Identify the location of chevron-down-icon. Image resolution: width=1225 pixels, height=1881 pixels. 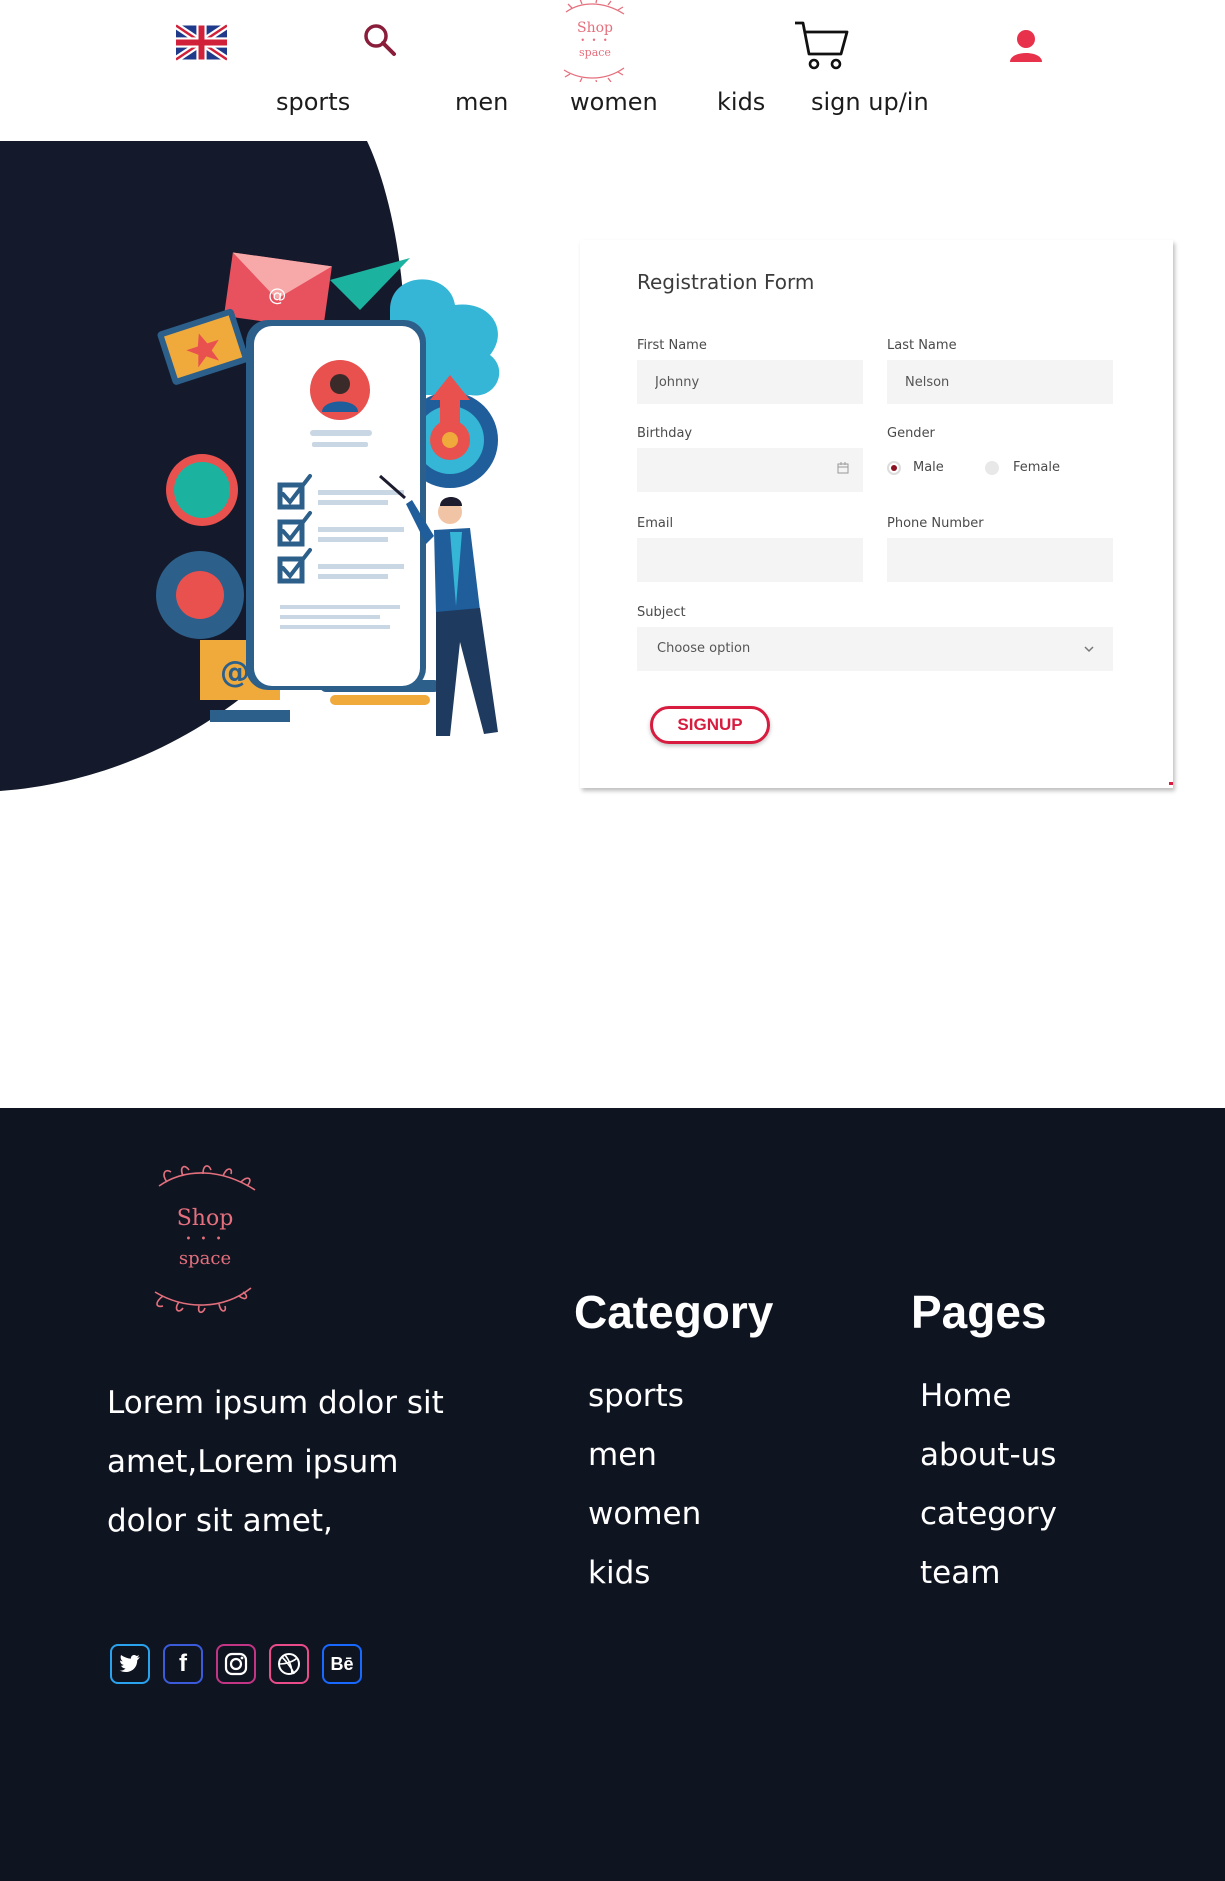
(1089, 648).